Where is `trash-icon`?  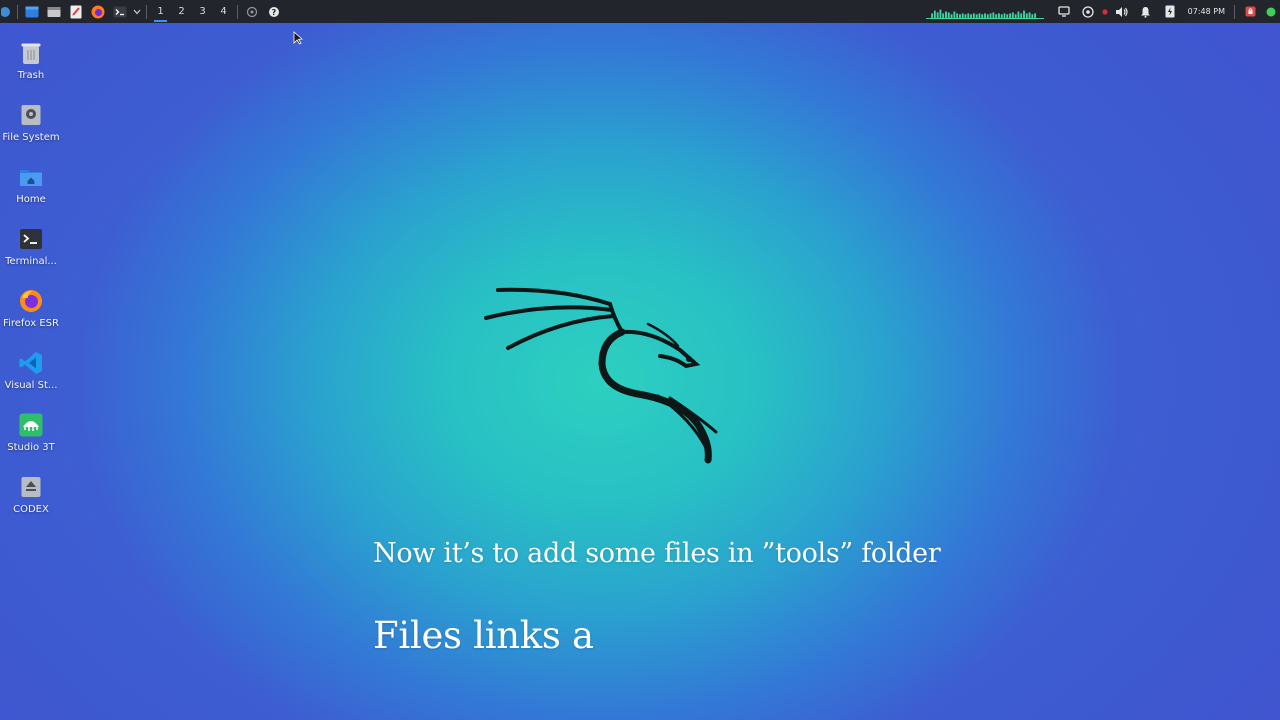 trash-icon is located at coordinates (31, 53).